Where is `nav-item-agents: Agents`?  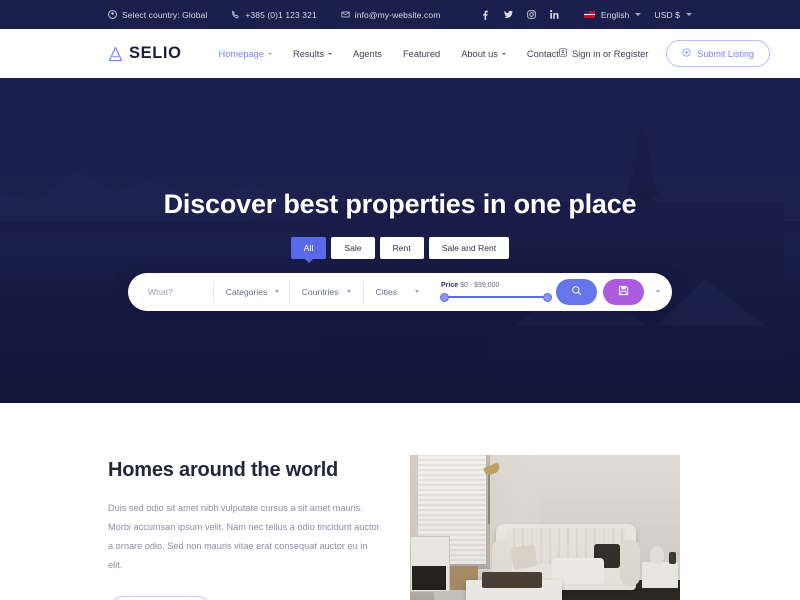 nav-item-agents: Agents is located at coordinates (367, 54).